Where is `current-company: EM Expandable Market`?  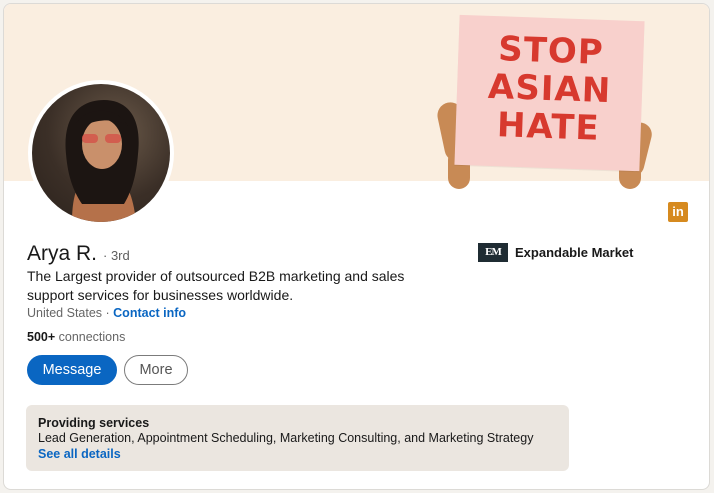 current-company: EM Expandable Market is located at coordinates (556, 252).